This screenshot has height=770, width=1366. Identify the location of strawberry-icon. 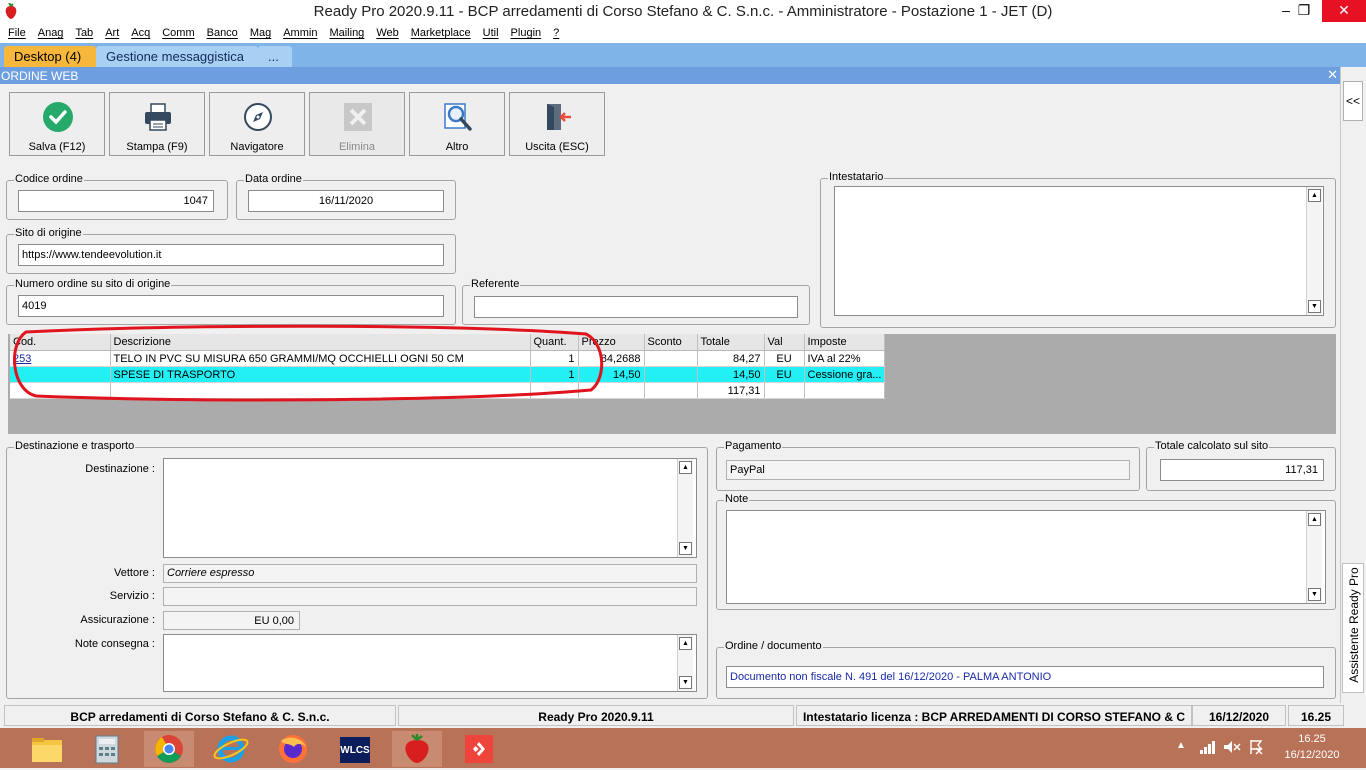
(417, 748).